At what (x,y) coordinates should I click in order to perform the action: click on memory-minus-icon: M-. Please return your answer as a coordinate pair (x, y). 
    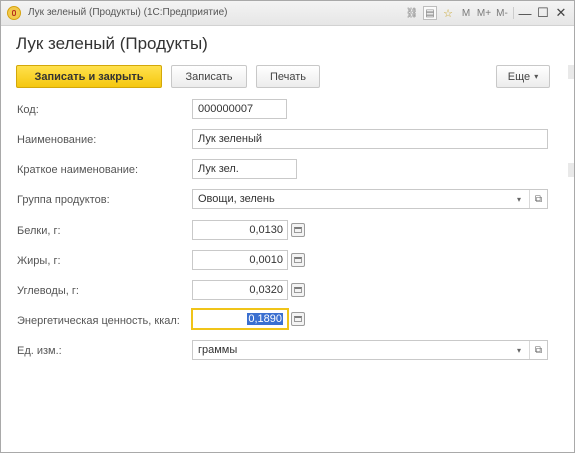
    Looking at the image, I should click on (502, 13).